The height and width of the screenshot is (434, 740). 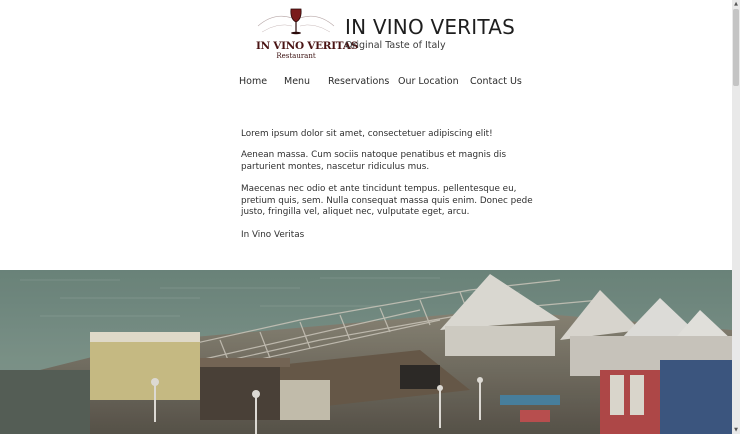 I want to click on nav-our-location: Our Location, so click(x=428, y=81).